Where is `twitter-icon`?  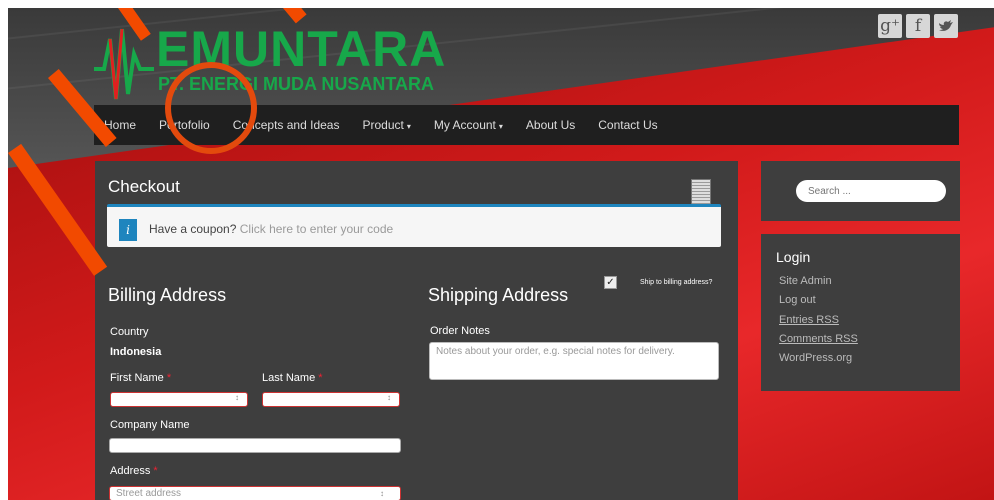
twitter-icon is located at coordinates (946, 26).